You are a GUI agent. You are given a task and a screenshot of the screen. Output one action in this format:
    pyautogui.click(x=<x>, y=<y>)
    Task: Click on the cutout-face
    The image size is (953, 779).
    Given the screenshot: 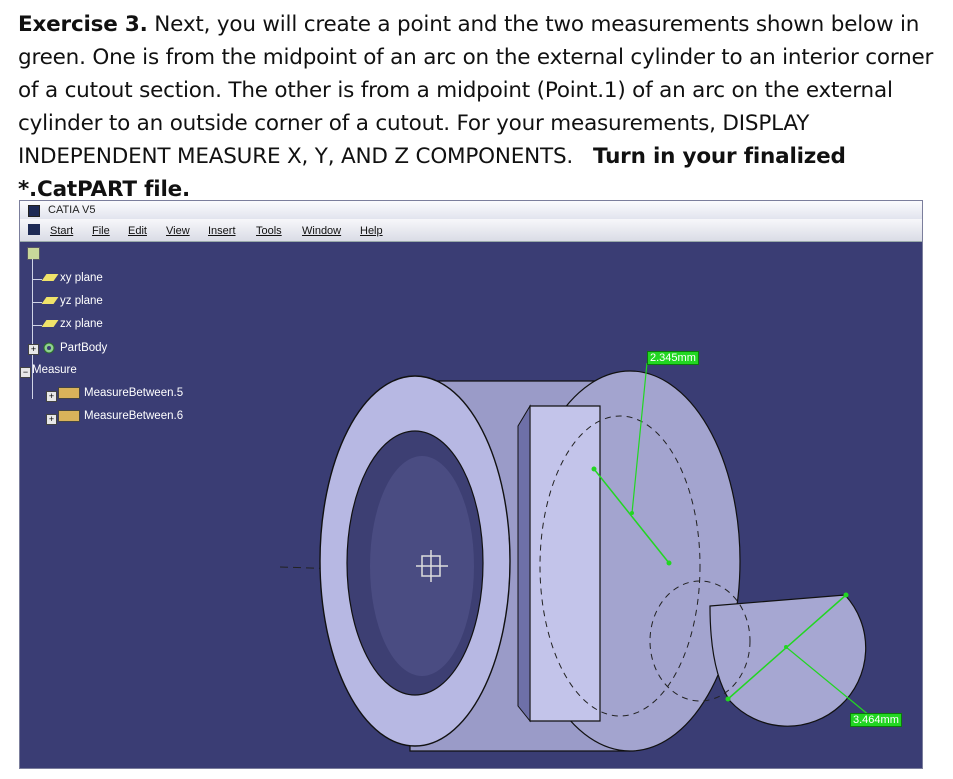 What is the action you would take?
    pyautogui.click(x=565, y=563)
    